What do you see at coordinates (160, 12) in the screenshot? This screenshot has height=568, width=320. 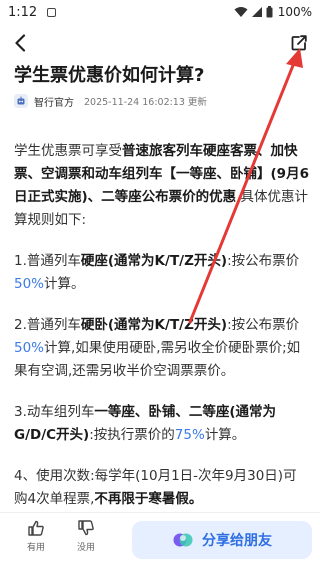 I see `status-bar: 1:12 100%` at bounding box center [160, 12].